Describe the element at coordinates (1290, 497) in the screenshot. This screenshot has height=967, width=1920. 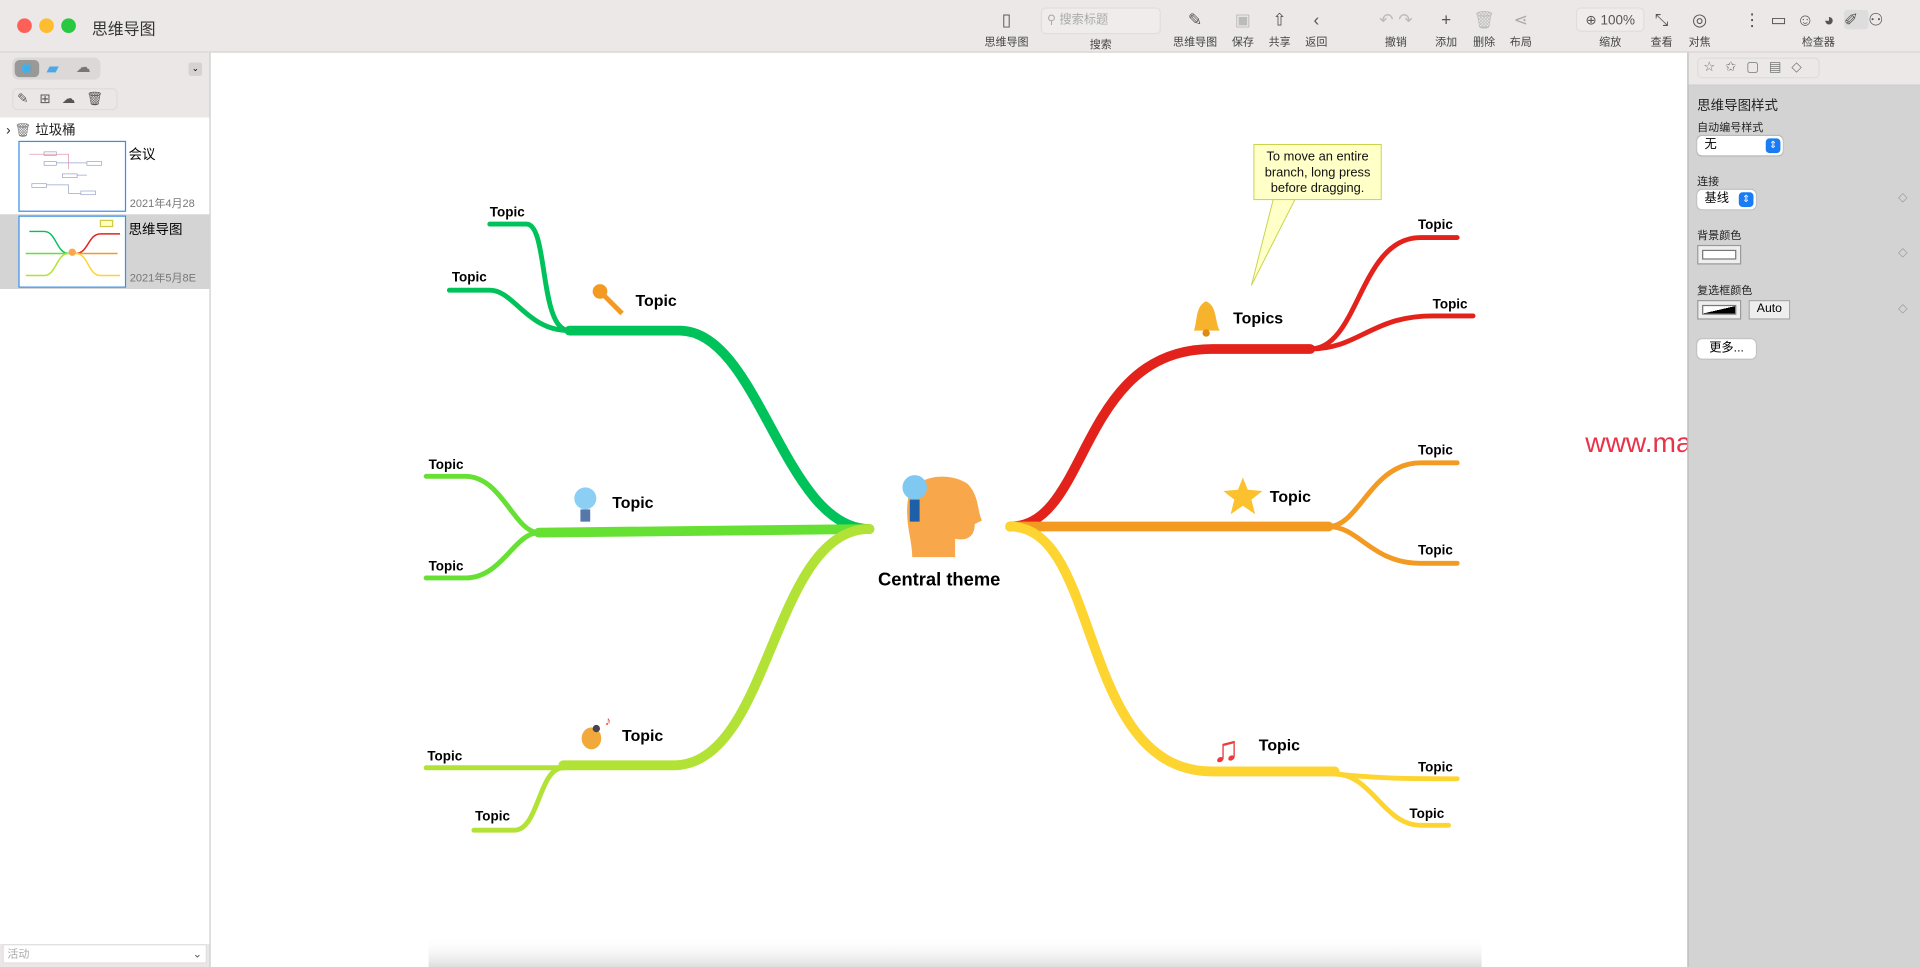
I see `topic-star: Topic` at that location.